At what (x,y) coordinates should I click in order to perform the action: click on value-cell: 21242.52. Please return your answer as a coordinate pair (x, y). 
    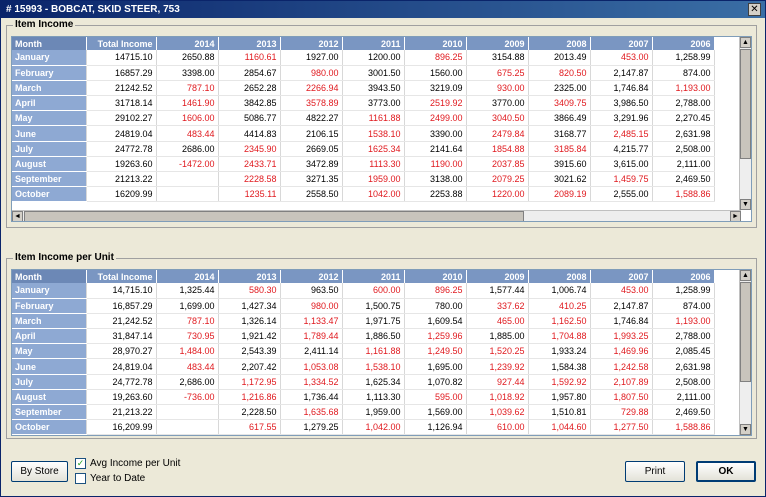
    Looking at the image, I should click on (121, 88).